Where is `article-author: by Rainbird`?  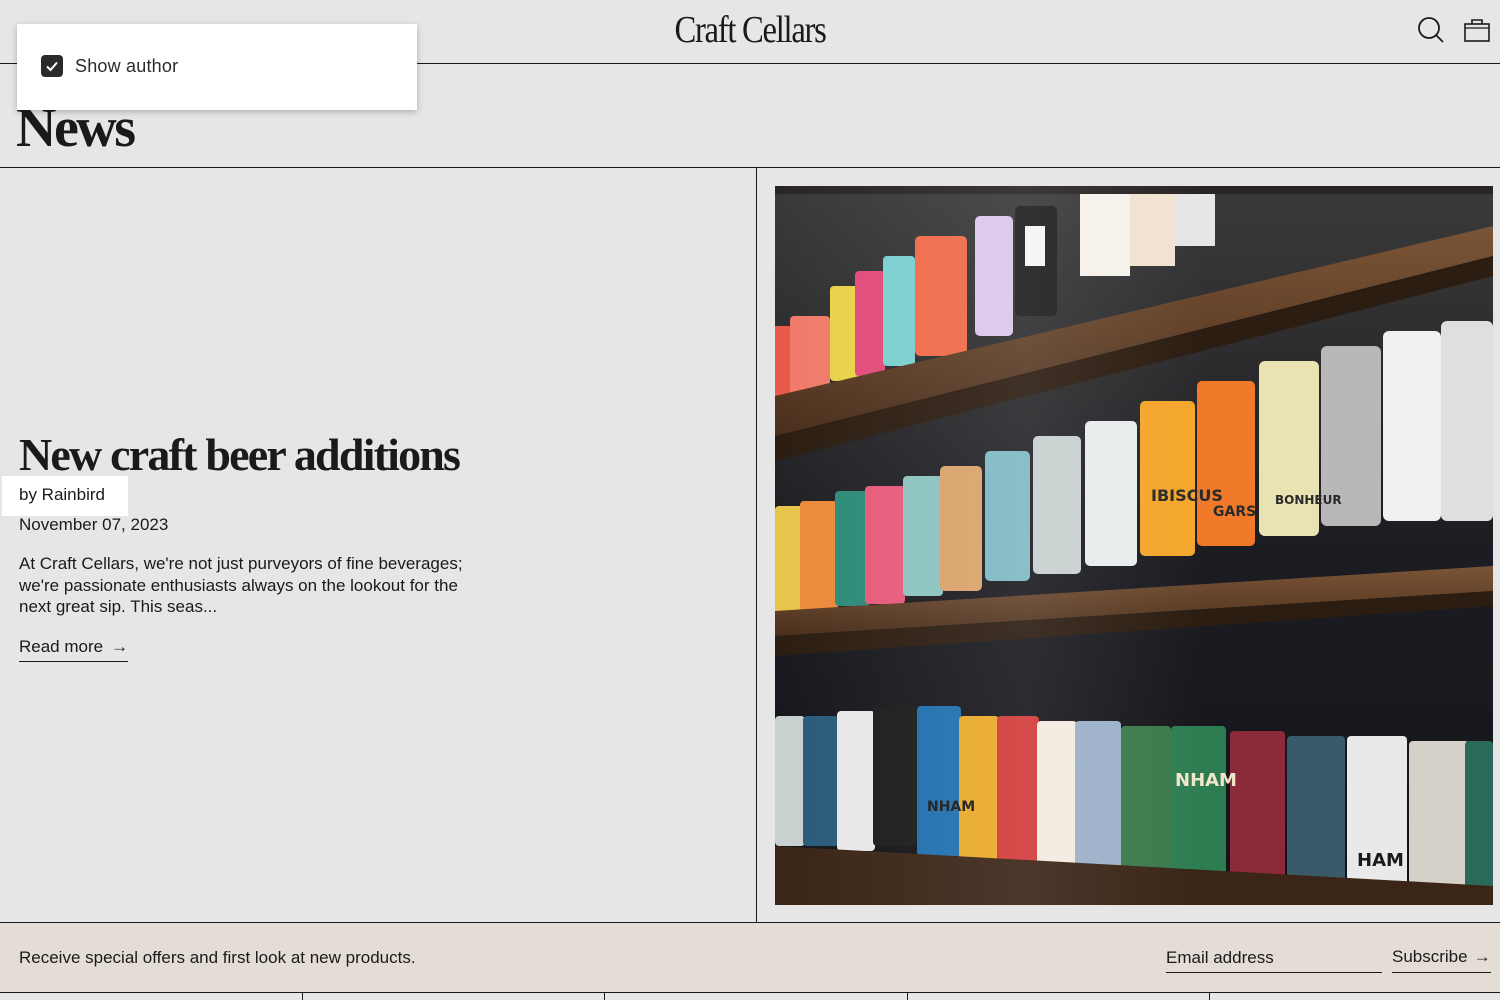 article-author: by Rainbird is located at coordinates (62, 494).